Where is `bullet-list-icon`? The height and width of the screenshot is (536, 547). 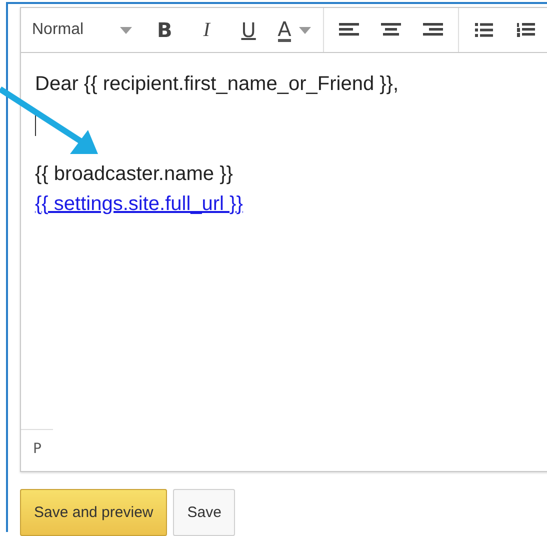
bullet-list-icon is located at coordinates (484, 30).